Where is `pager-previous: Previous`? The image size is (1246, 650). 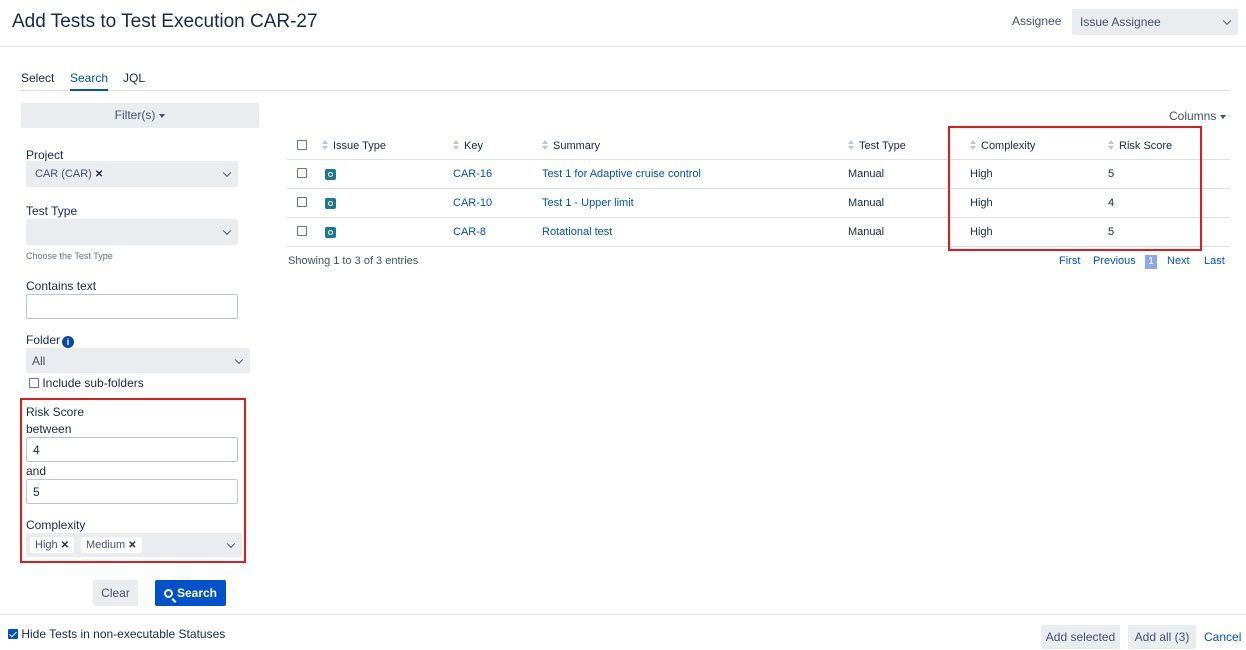 pager-previous: Previous is located at coordinates (1114, 261).